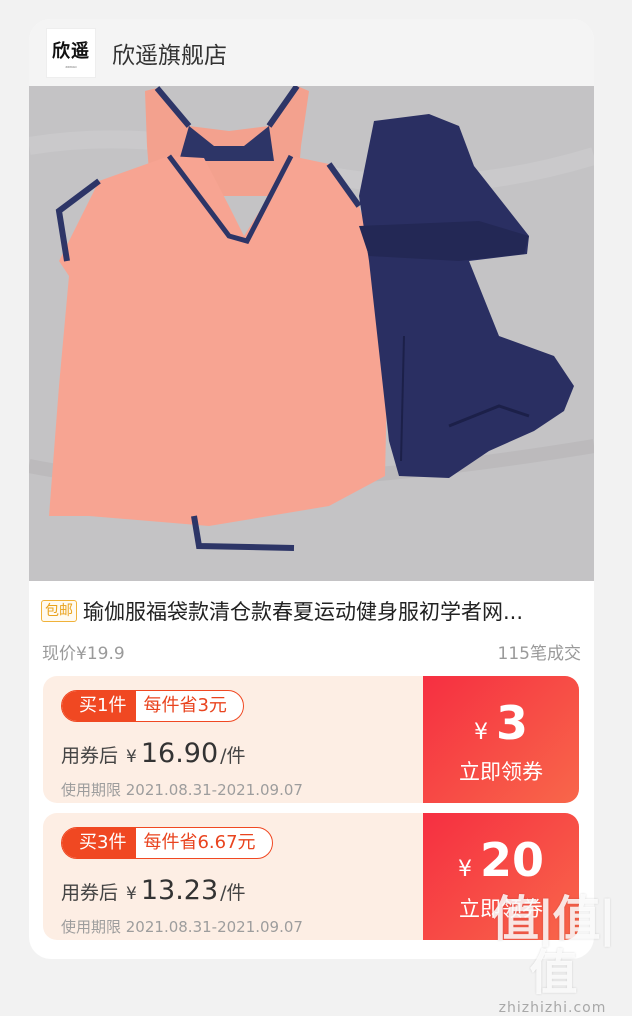  Describe the element at coordinates (169, 53) in the screenshot. I see `shop-name: 欣遥旗舰店` at that location.